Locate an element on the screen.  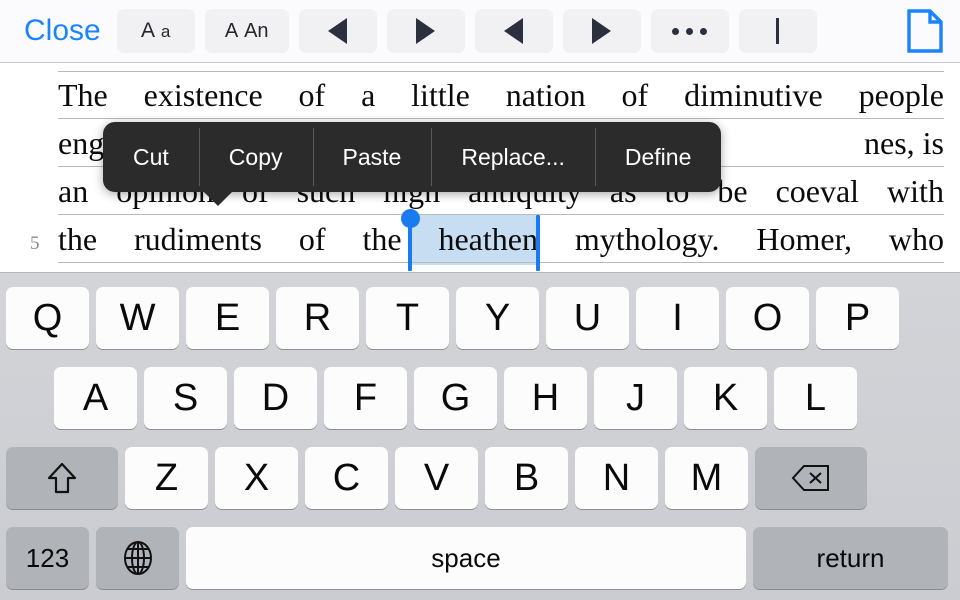
globe-language-key is located at coordinates (137, 558).